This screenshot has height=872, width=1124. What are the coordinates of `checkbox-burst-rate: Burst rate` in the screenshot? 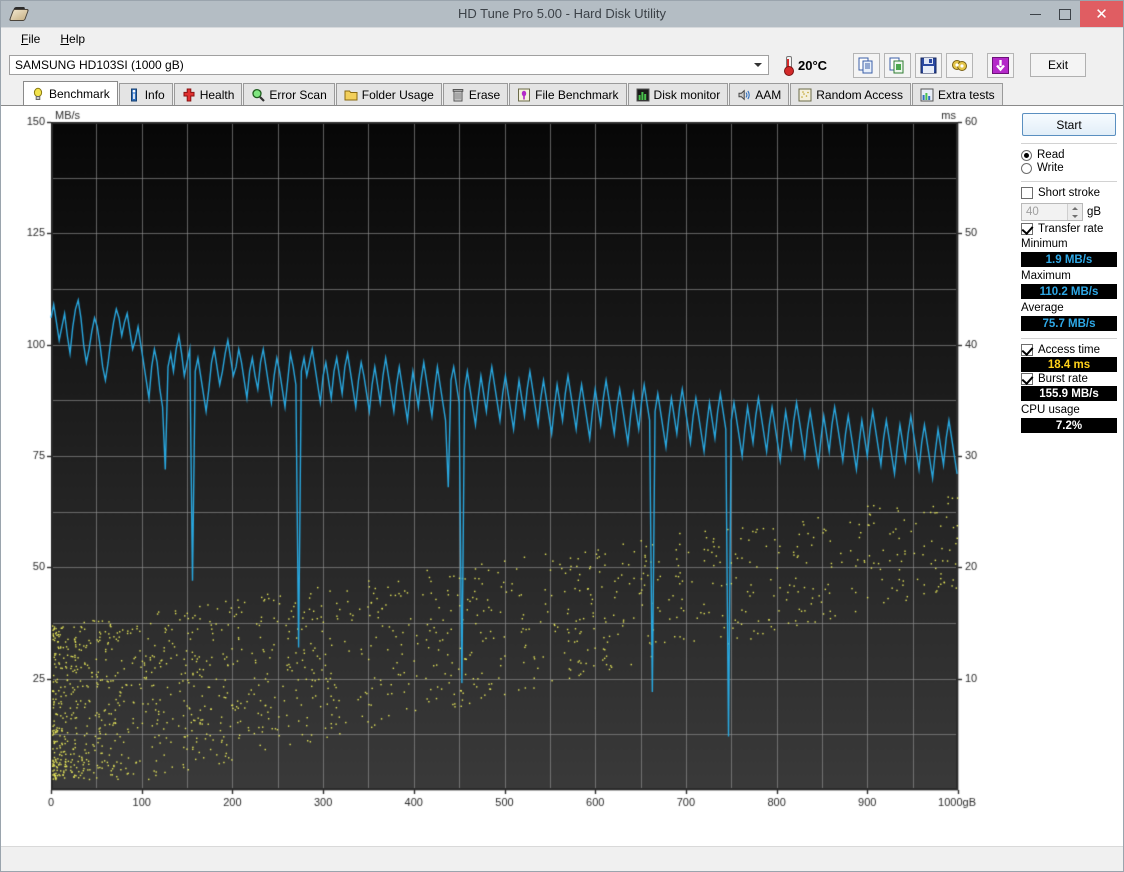 It's located at (1069, 379).